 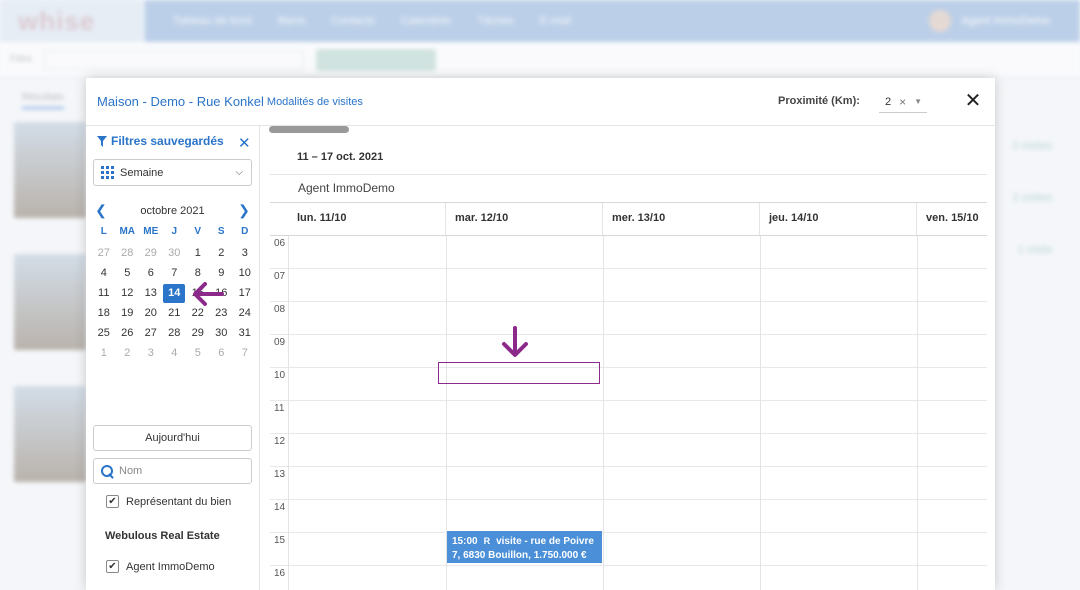 I want to click on mini-calendar-month: octobre 2021, so click(x=172, y=210).